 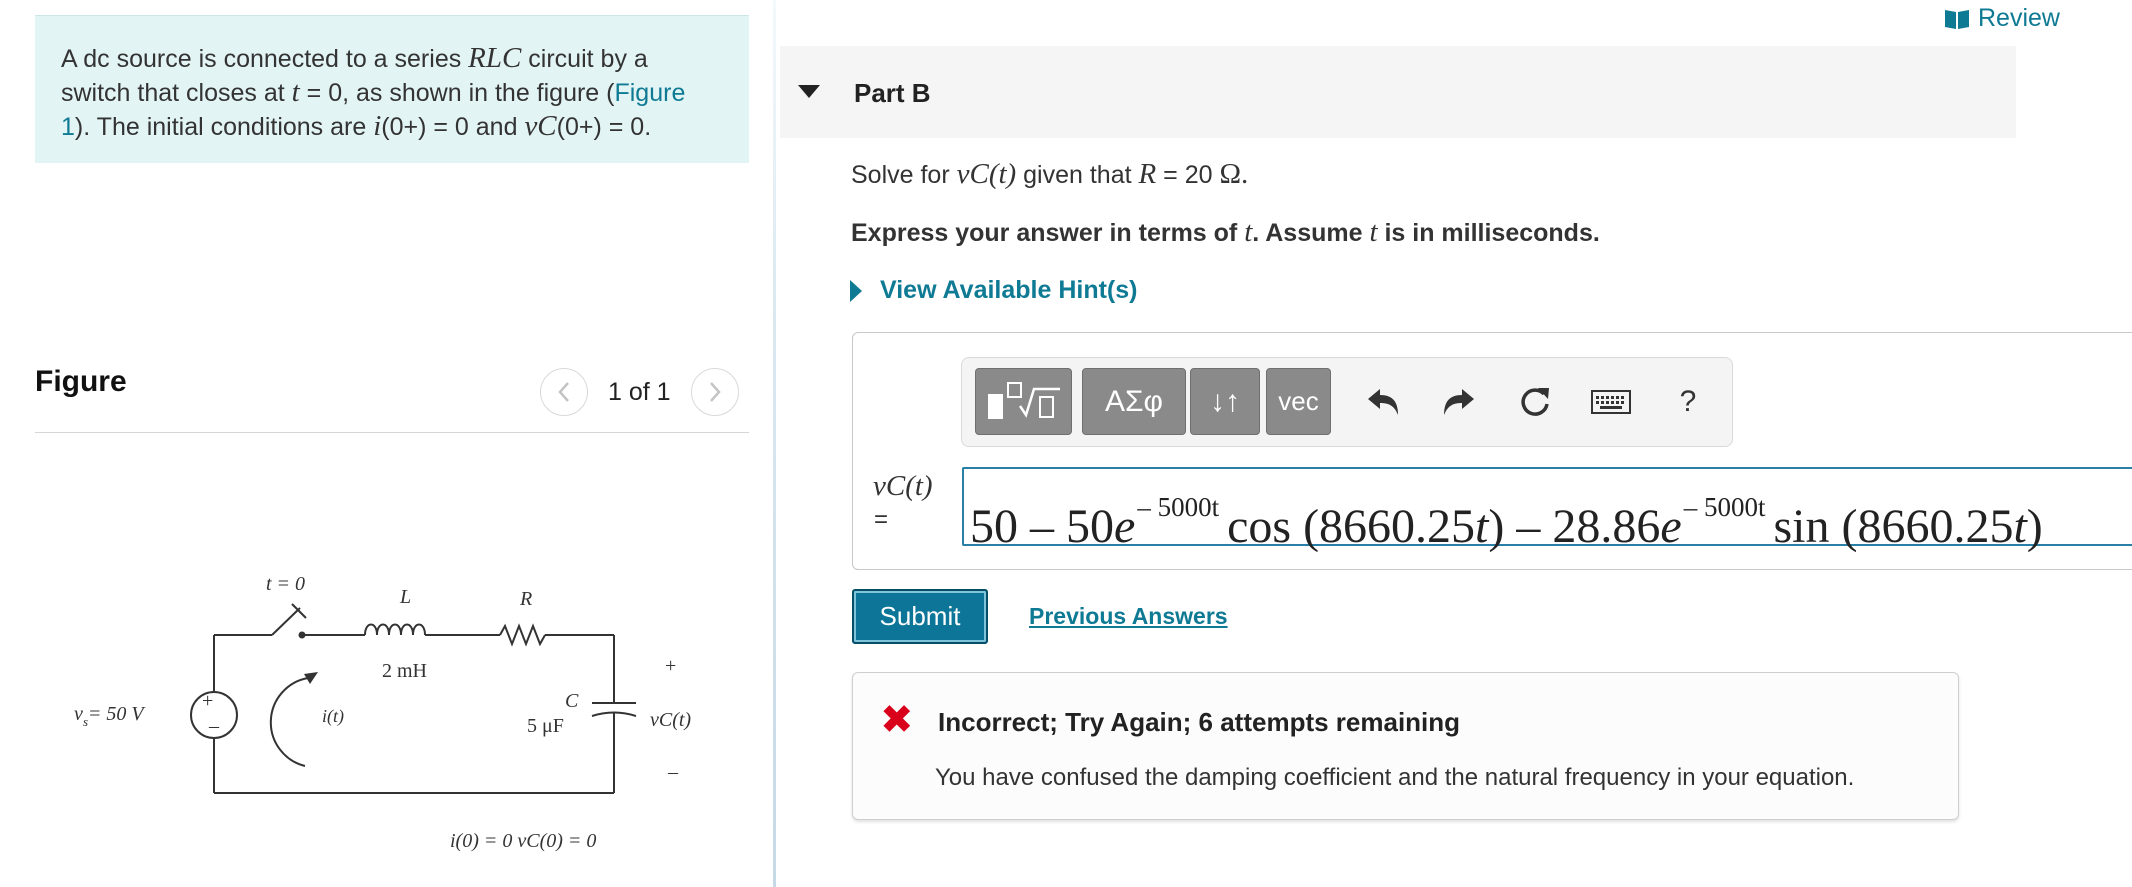 I want to click on answer-equals: =, so click(x=881, y=519).